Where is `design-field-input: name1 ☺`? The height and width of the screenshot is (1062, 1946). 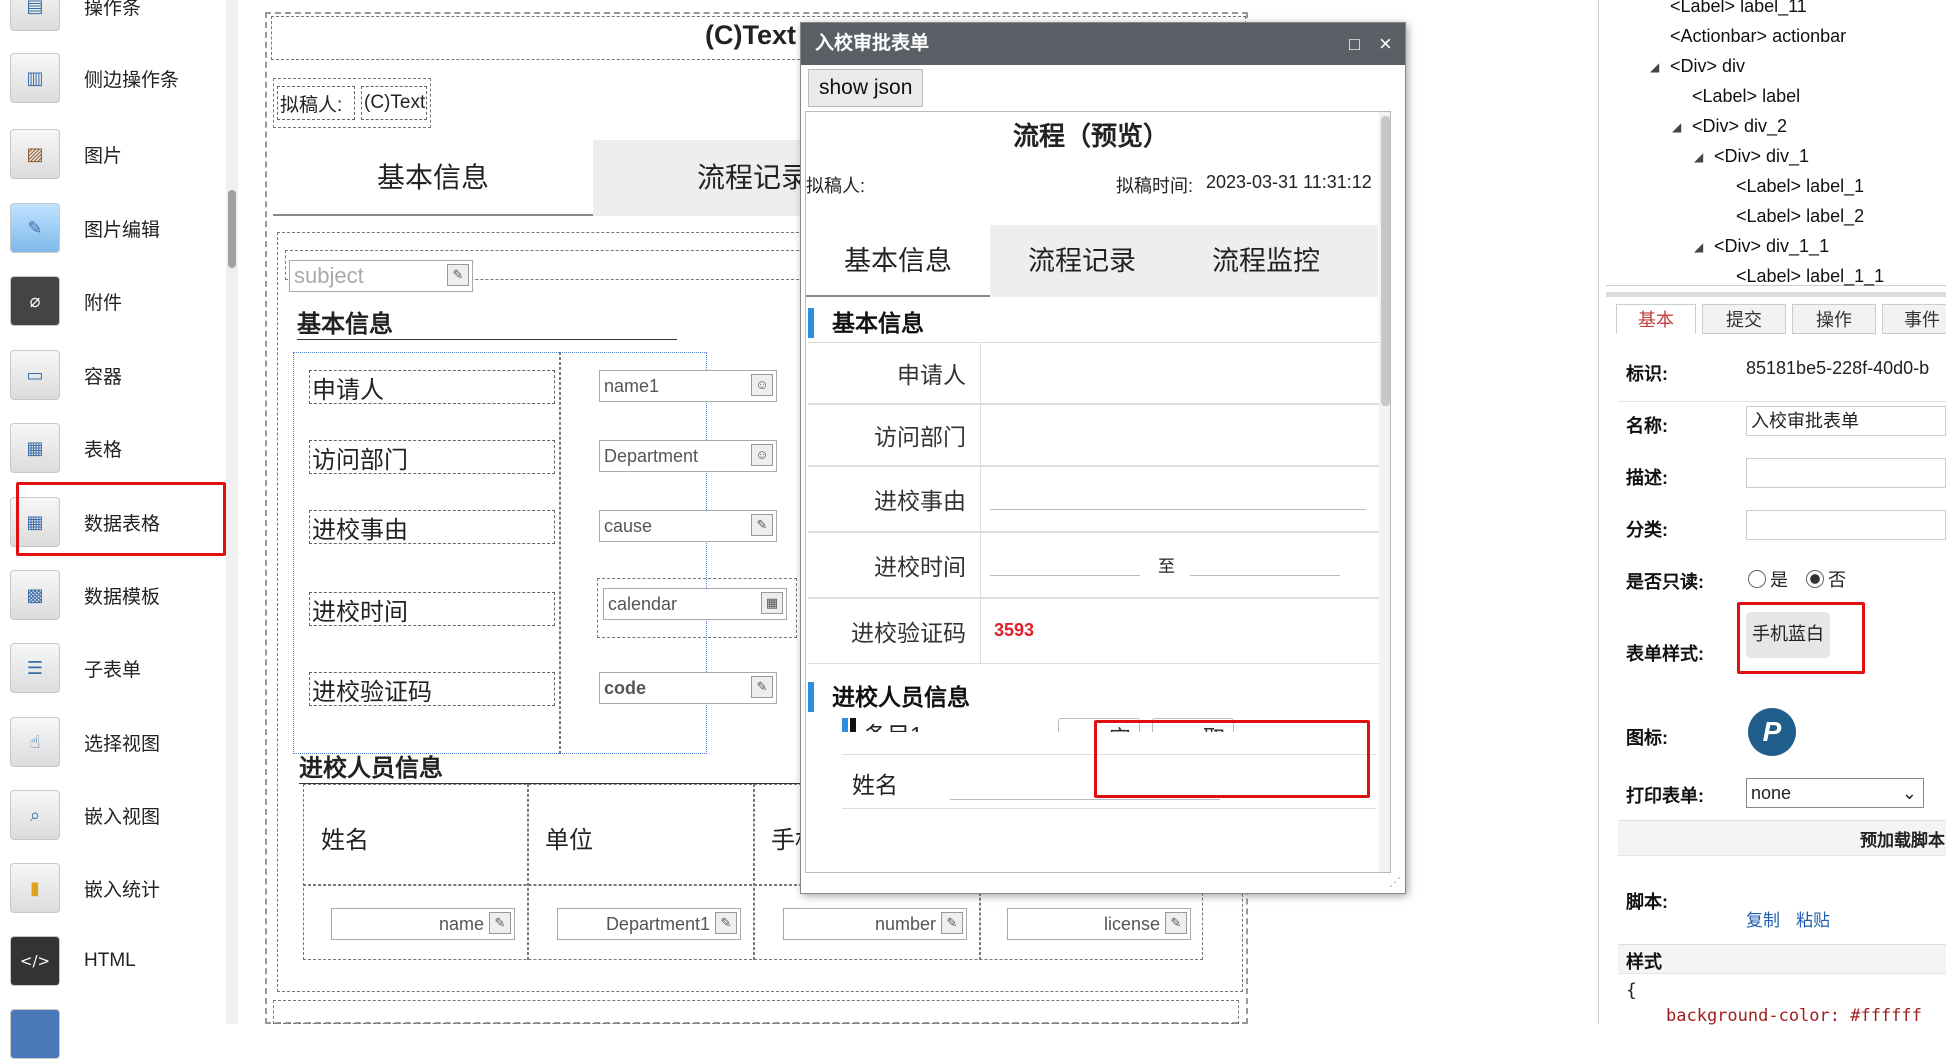
design-field-input: name1 ☺ is located at coordinates (688, 386).